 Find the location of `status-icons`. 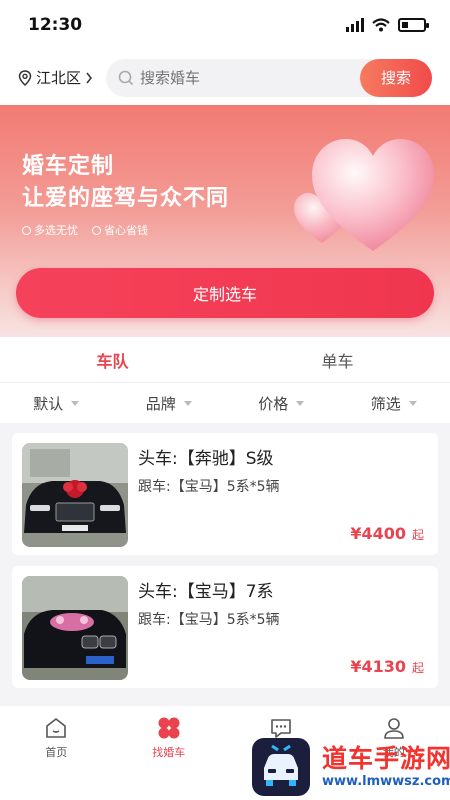

status-icons is located at coordinates (387, 25).